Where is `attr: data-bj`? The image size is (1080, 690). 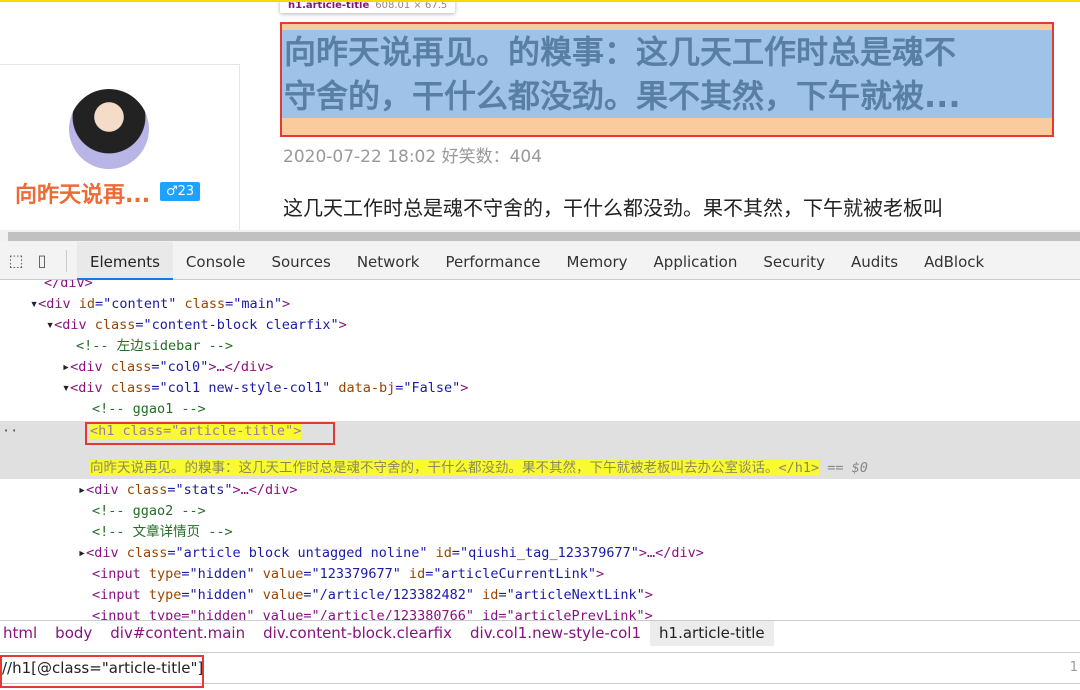
attr: data-bj is located at coordinates (363, 388).